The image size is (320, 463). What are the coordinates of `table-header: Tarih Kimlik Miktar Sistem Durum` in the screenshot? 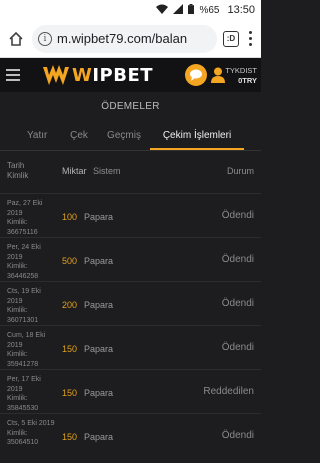 It's located at (130, 172).